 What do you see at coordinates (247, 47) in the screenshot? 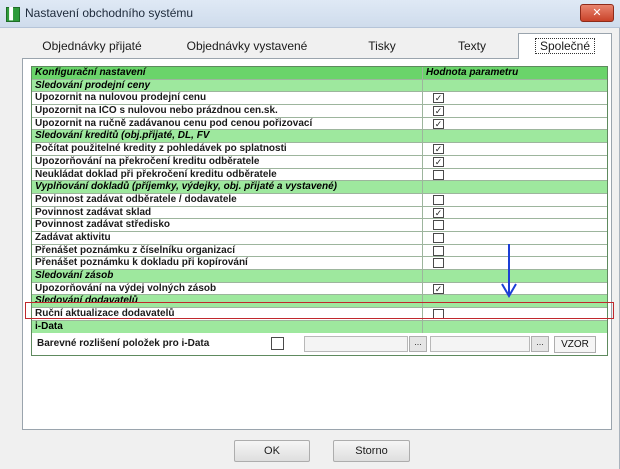
I see `tab-objednavky-vystavene: Objednávky vystavené` at bounding box center [247, 47].